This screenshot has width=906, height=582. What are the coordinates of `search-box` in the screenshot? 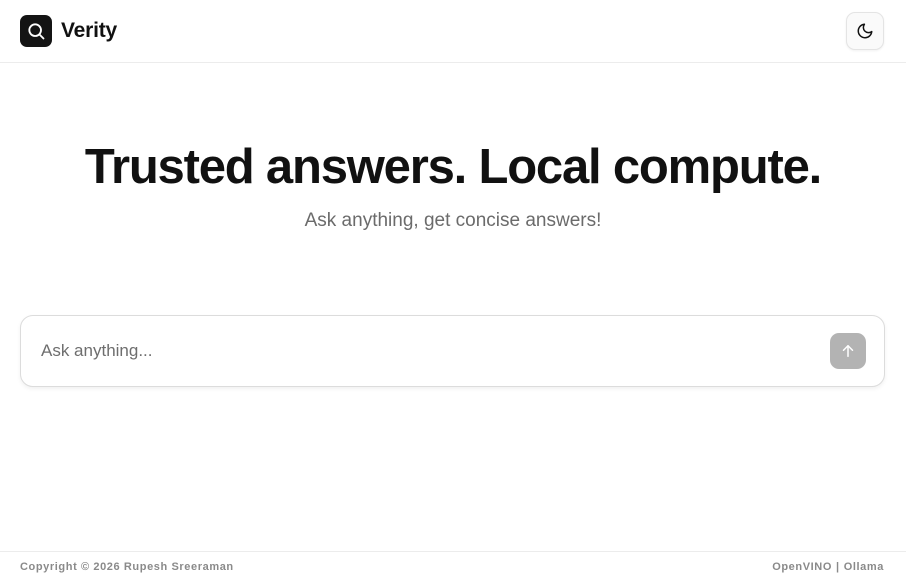 It's located at (452, 351).